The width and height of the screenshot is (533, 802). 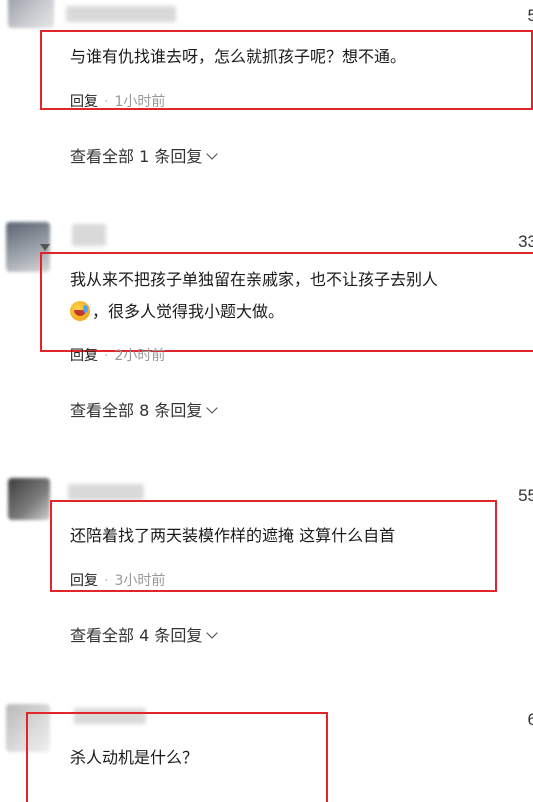 I want to click on comment-meta: 回复 · 2小时前, so click(x=117, y=355).